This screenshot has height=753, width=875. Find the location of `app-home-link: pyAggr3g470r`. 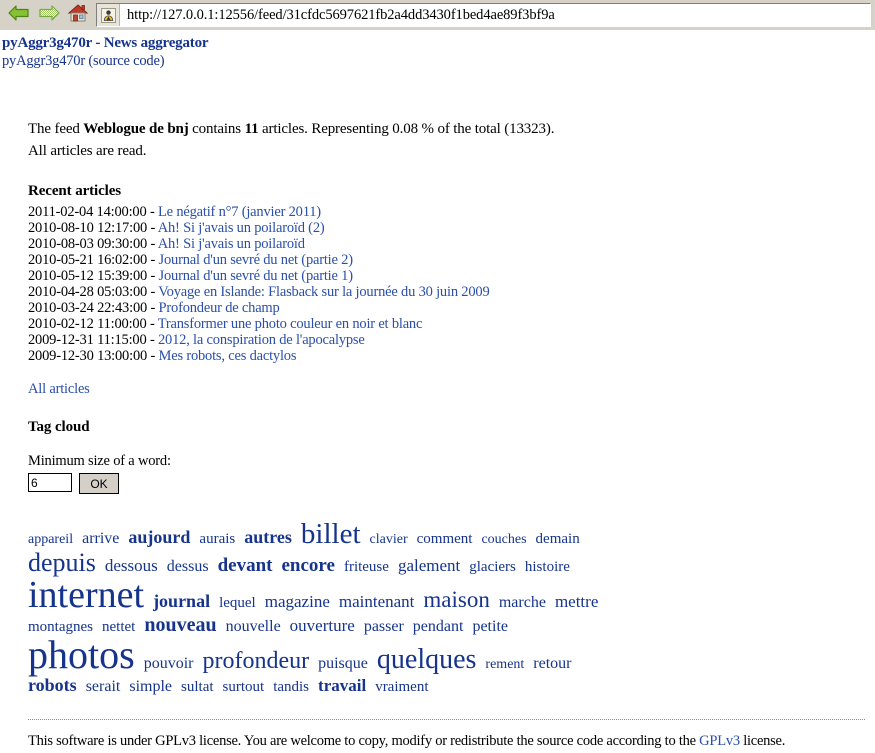

app-home-link: pyAggr3g470r is located at coordinates (43, 61).